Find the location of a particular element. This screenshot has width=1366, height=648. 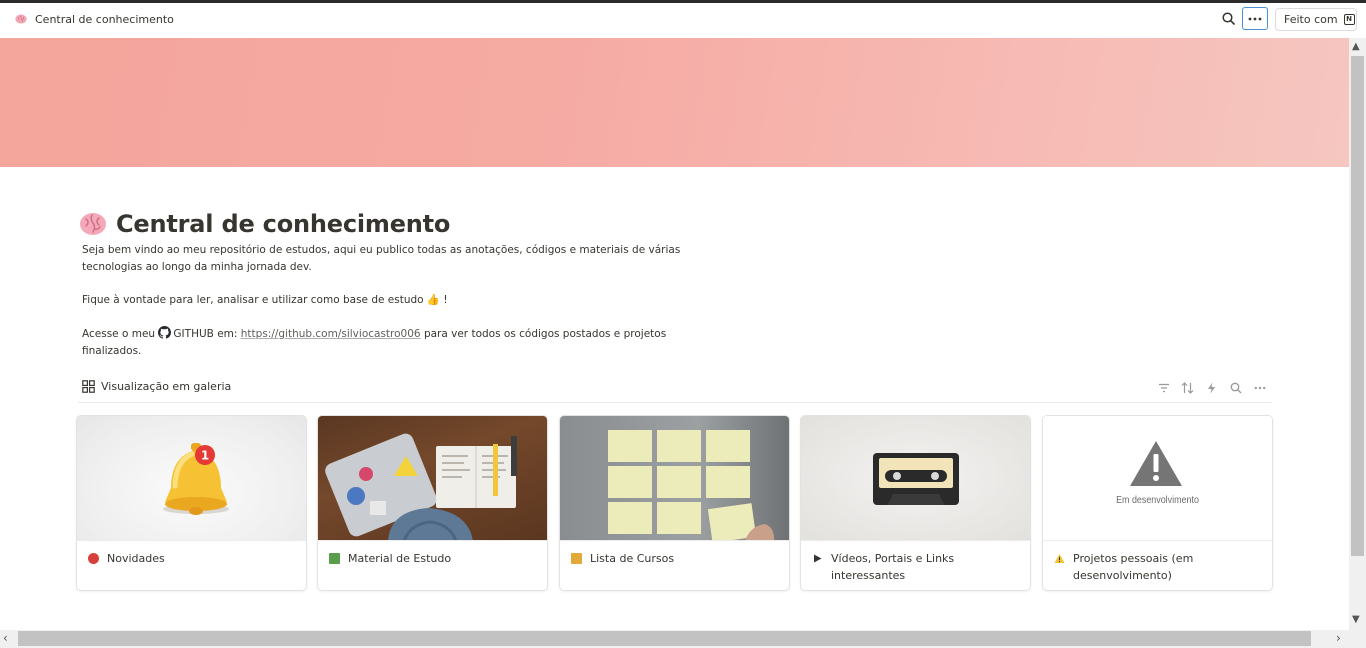

scroll-left-arrow-icon: ‹ is located at coordinates (5, 638).